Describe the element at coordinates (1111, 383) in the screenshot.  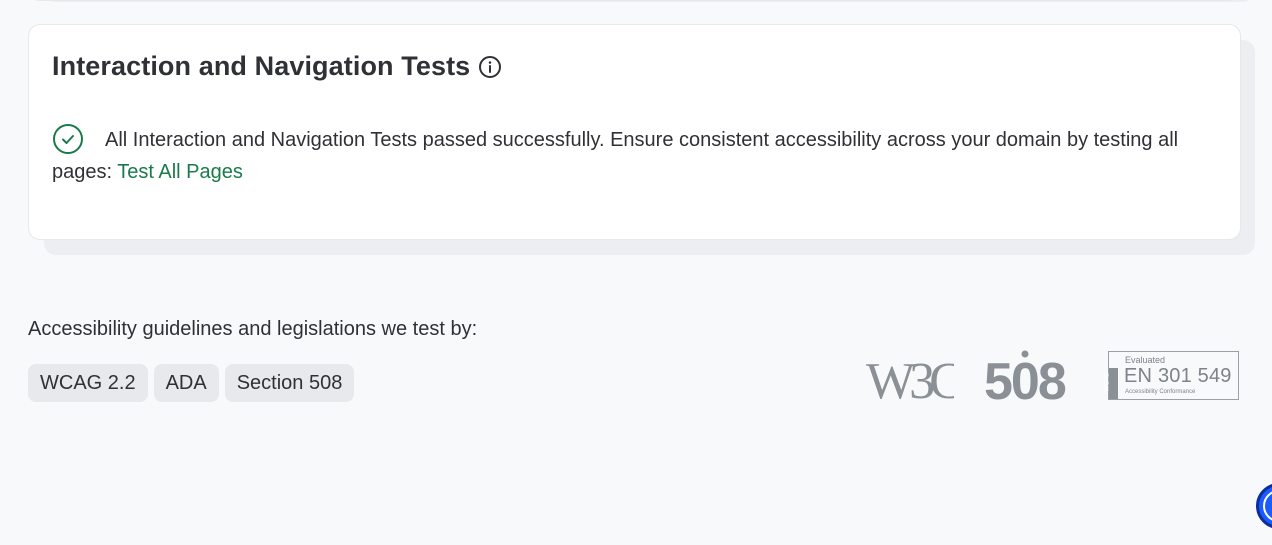
I see `en-badge-side: WCAG` at that location.